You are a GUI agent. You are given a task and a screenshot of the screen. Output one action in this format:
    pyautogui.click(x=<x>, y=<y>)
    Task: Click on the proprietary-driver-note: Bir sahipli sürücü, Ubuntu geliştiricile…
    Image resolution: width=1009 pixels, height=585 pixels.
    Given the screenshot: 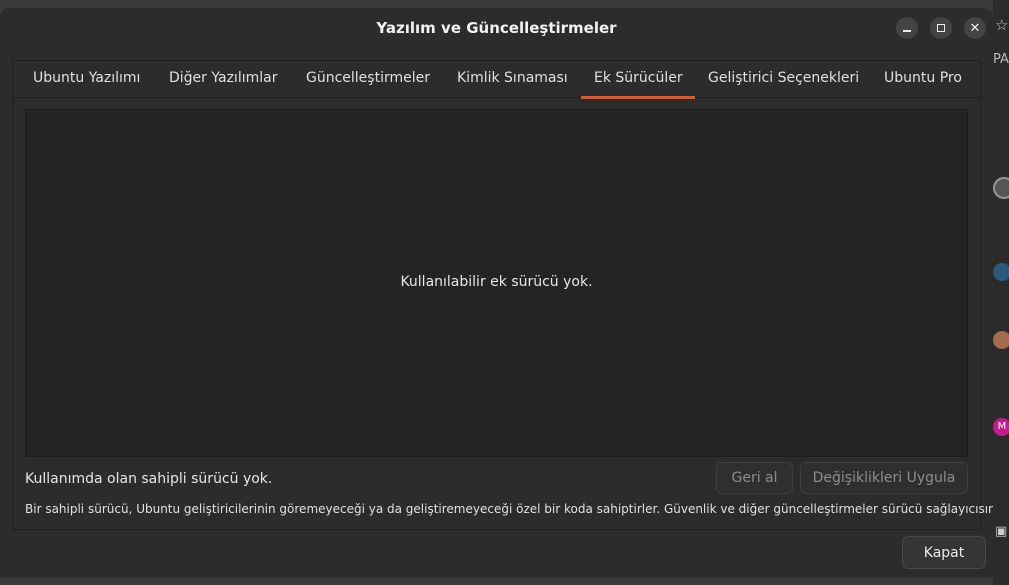 What is the action you would take?
    pyautogui.click(x=509, y=509)
    